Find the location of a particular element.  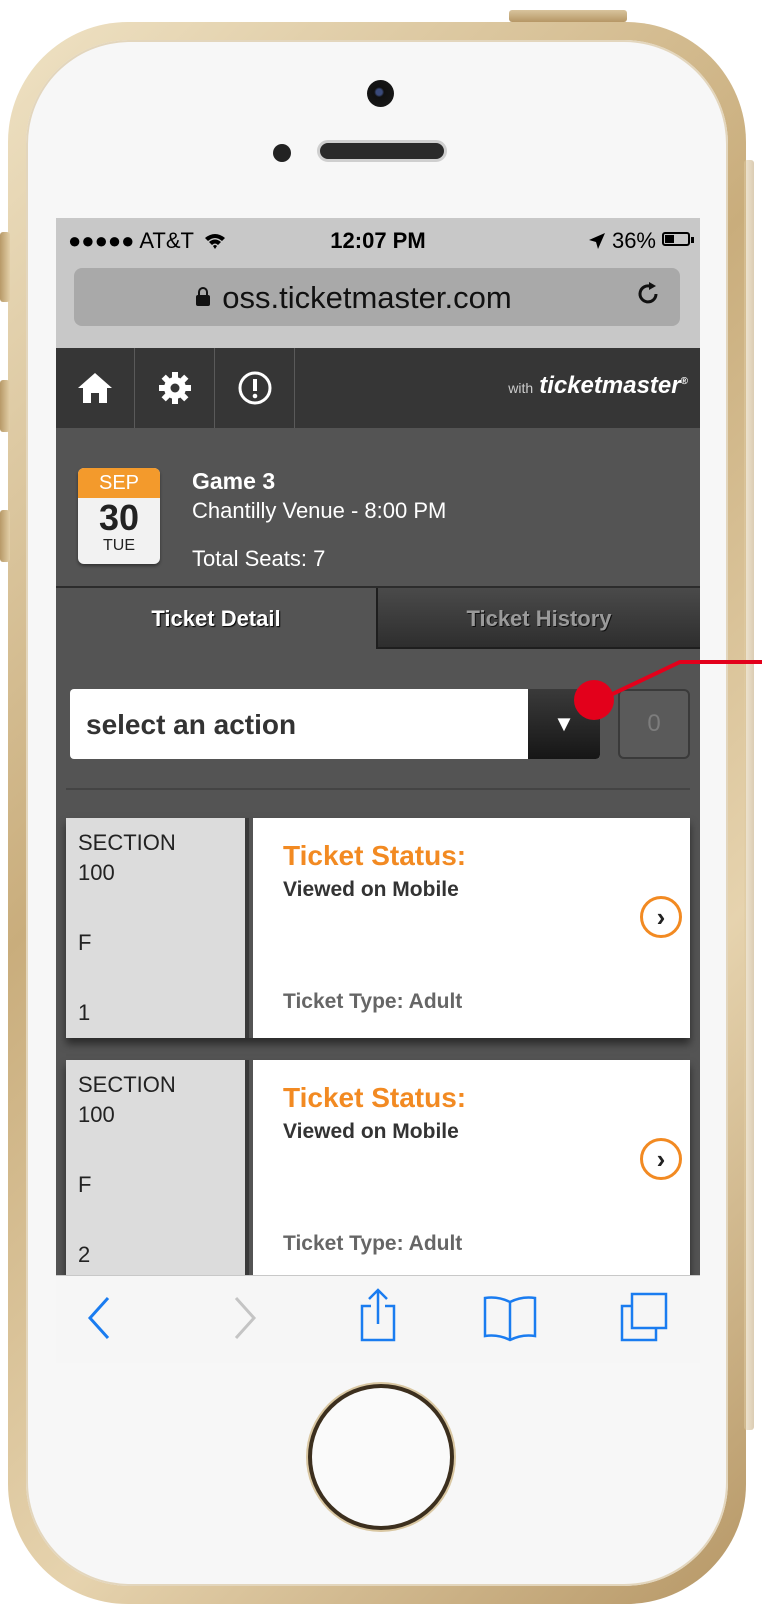

battery-percent: 36% is located at coordinates (633, 240).